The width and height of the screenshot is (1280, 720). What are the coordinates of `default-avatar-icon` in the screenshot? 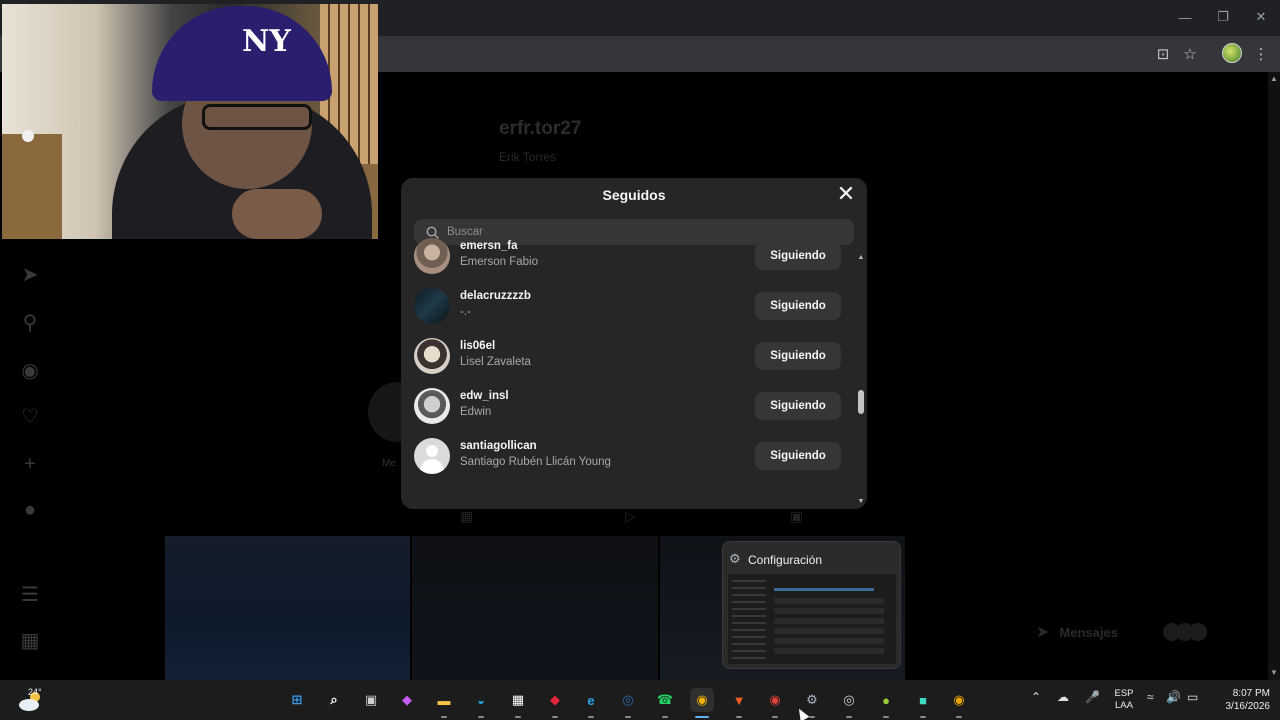 It's located at (432, 456).